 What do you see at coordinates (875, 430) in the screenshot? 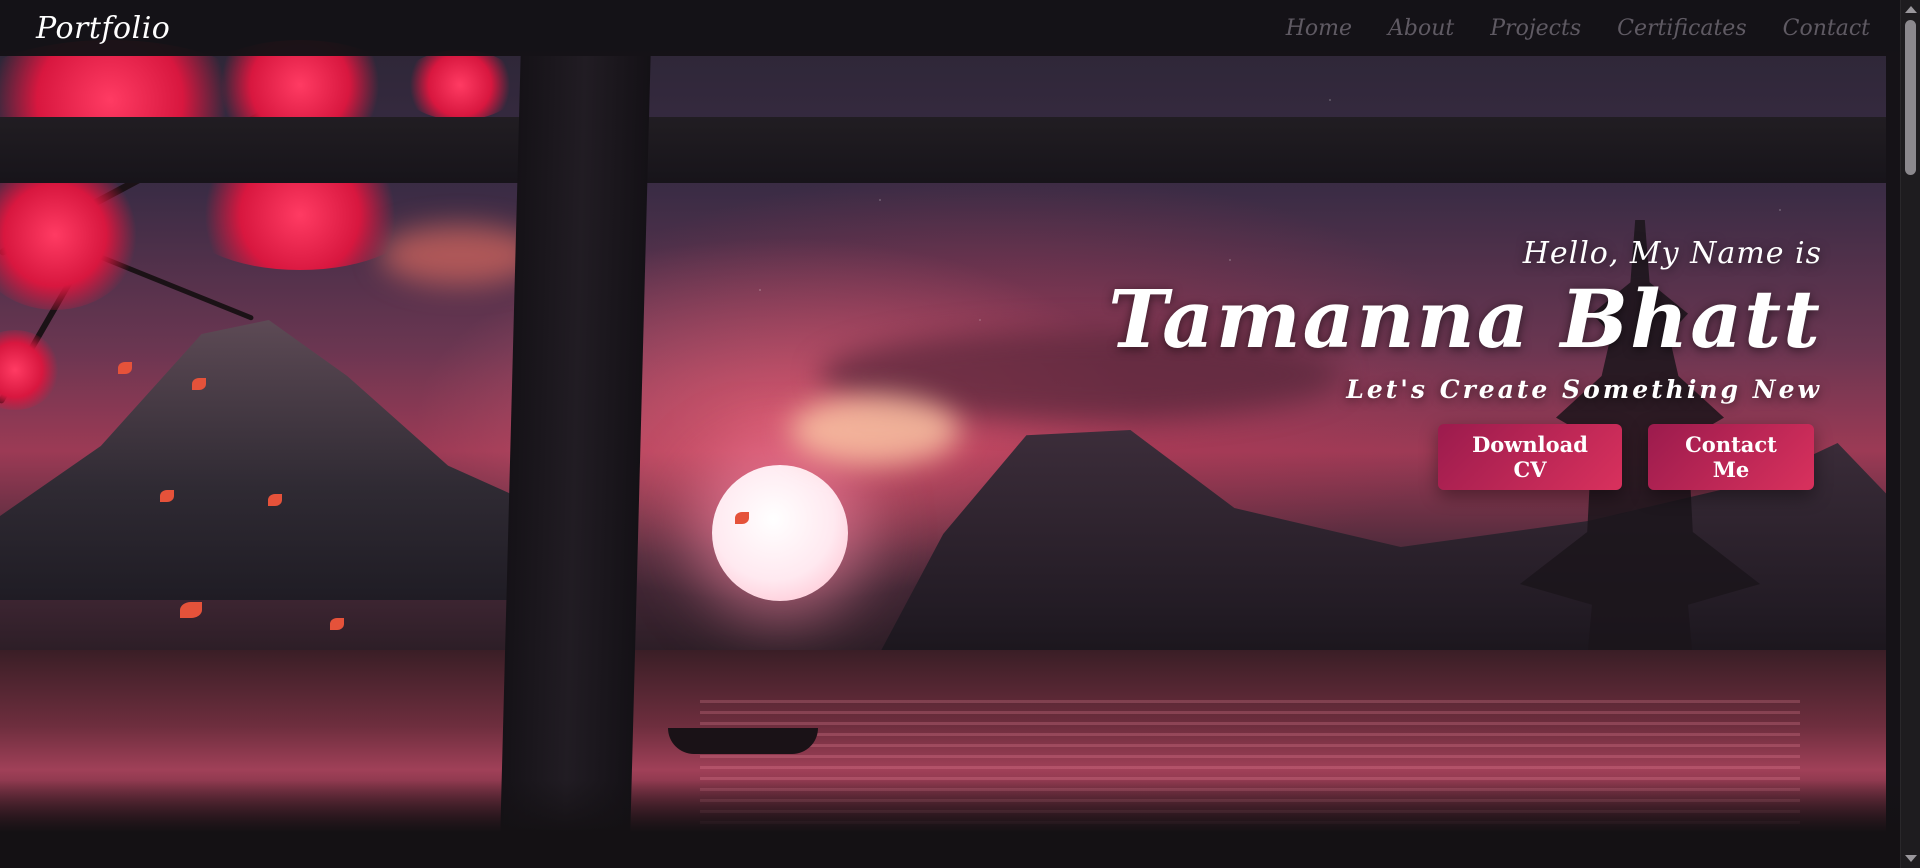
I see `cloud` at bounding box center [875, 430].